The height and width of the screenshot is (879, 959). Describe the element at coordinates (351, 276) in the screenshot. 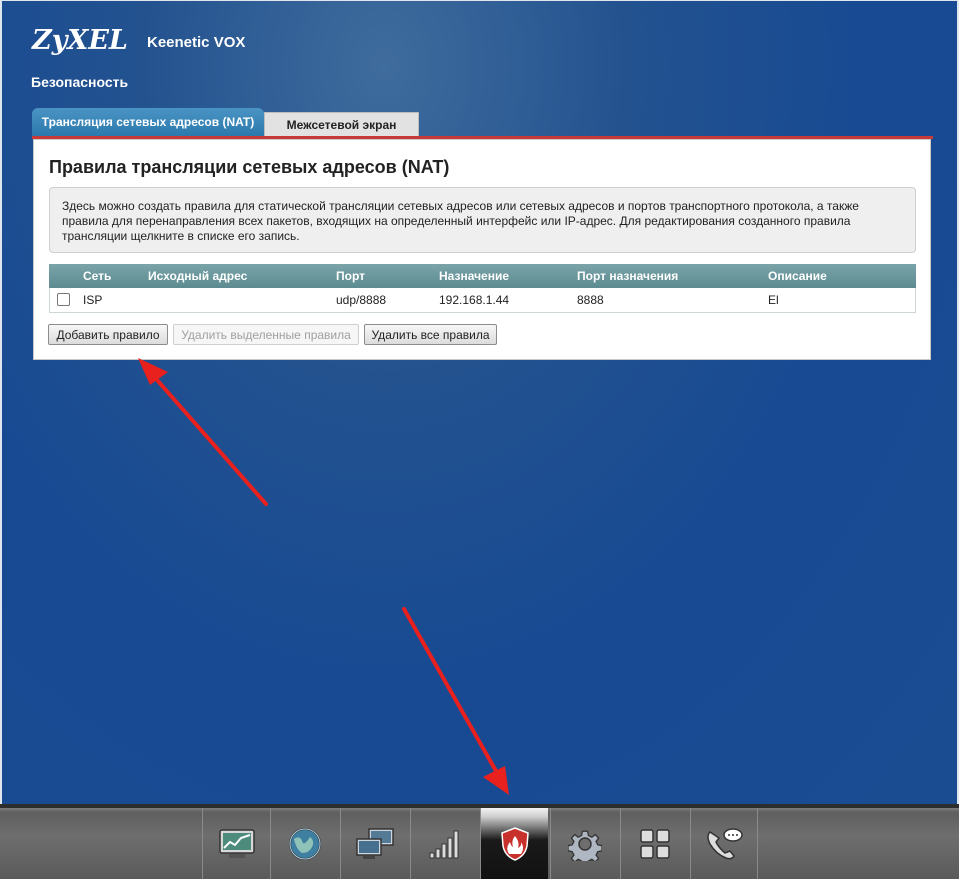

I see `column-header-port: Порт` at that location.